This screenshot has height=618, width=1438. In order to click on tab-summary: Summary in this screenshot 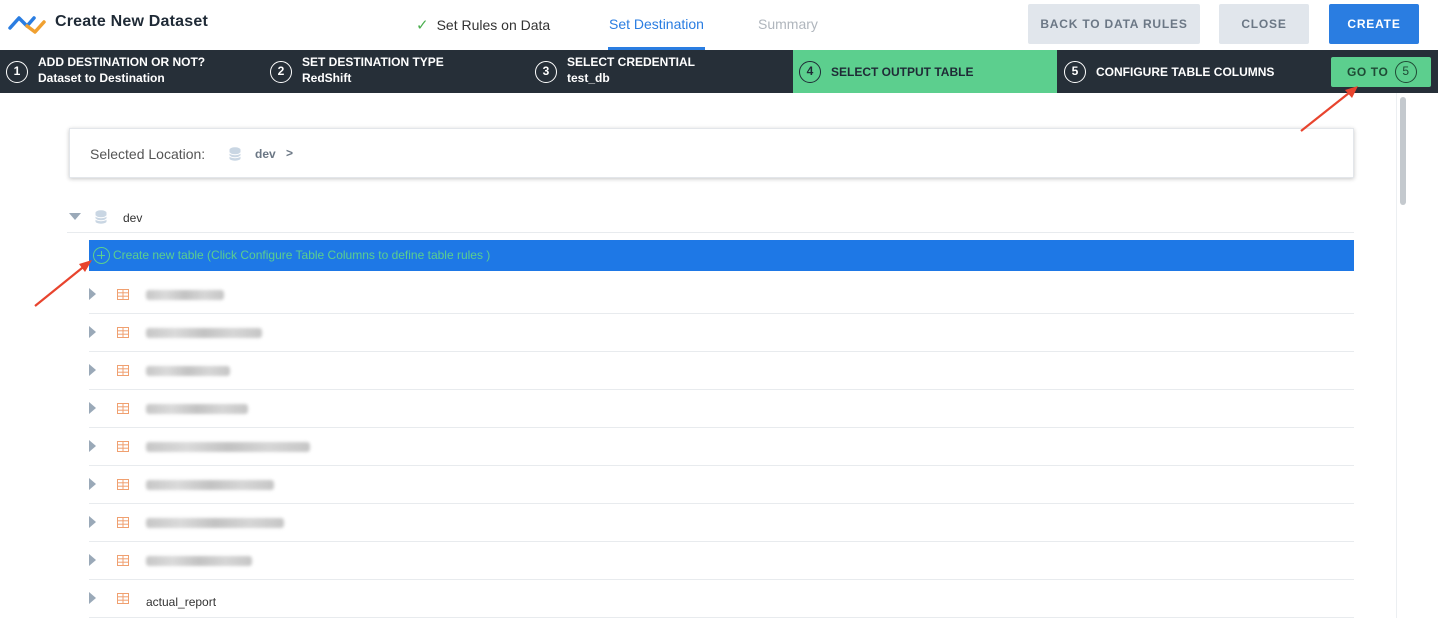, I will do `click(788, 33)`.